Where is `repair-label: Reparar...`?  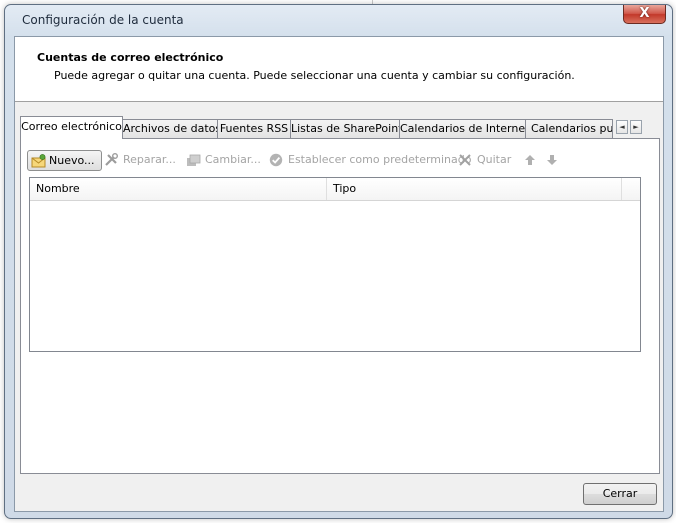
repair-label: Reparar... is located at coordinates (149, 159).